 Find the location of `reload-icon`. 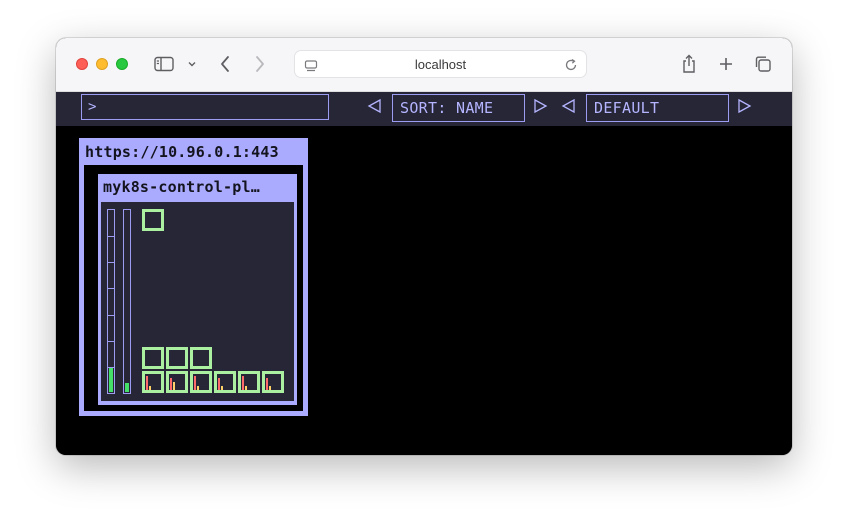

reload-icon is located at coordinates (571, 66).